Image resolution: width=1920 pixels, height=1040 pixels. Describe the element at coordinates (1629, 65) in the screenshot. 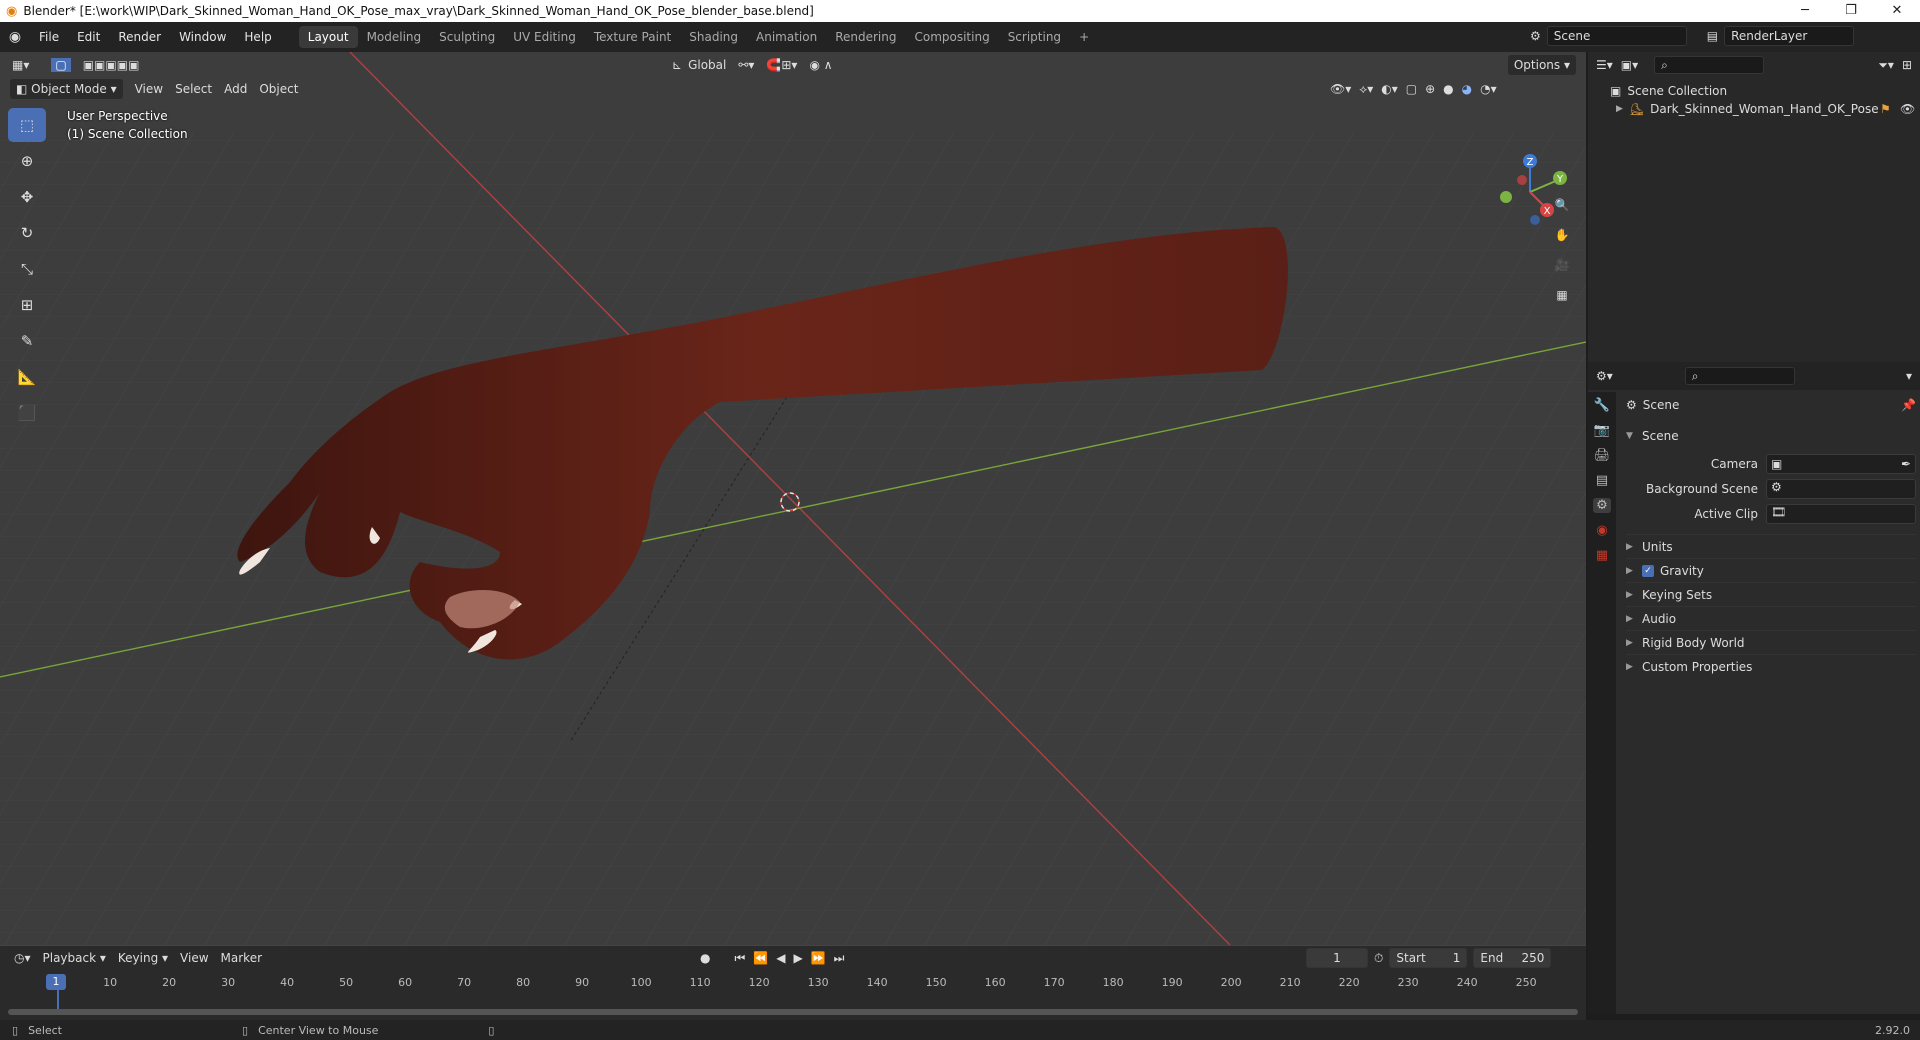

I see `display-mode-icon: ▣▾` at that location.